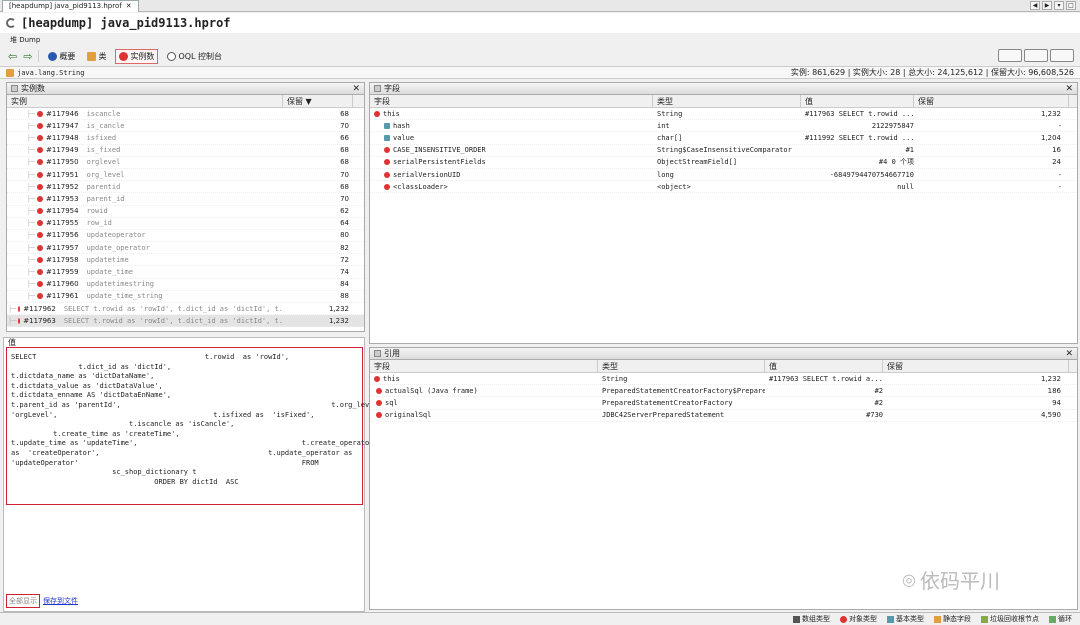 The width and height of the screenshot is (1080, 625). I want to click on table-row: ├─ #117949 is_fixed 68, so click(185, 151).